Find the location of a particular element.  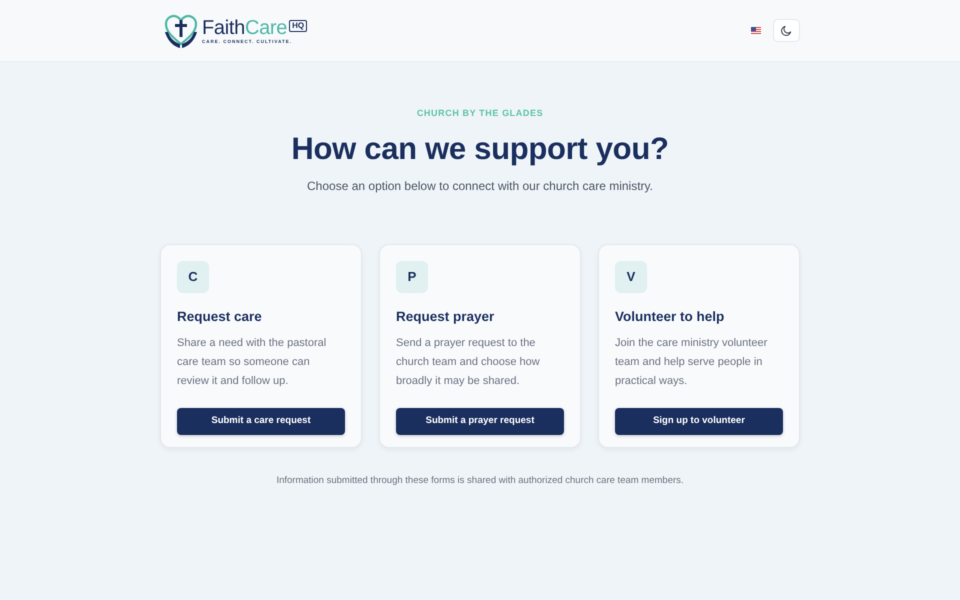

heart-cross-hands-logo-icon is located at coordinates (181, 30).